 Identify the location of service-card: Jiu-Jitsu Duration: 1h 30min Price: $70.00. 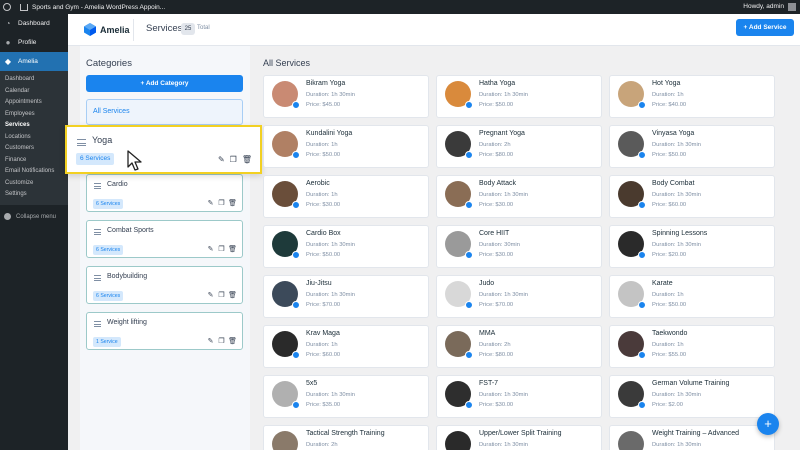
(346, 296).